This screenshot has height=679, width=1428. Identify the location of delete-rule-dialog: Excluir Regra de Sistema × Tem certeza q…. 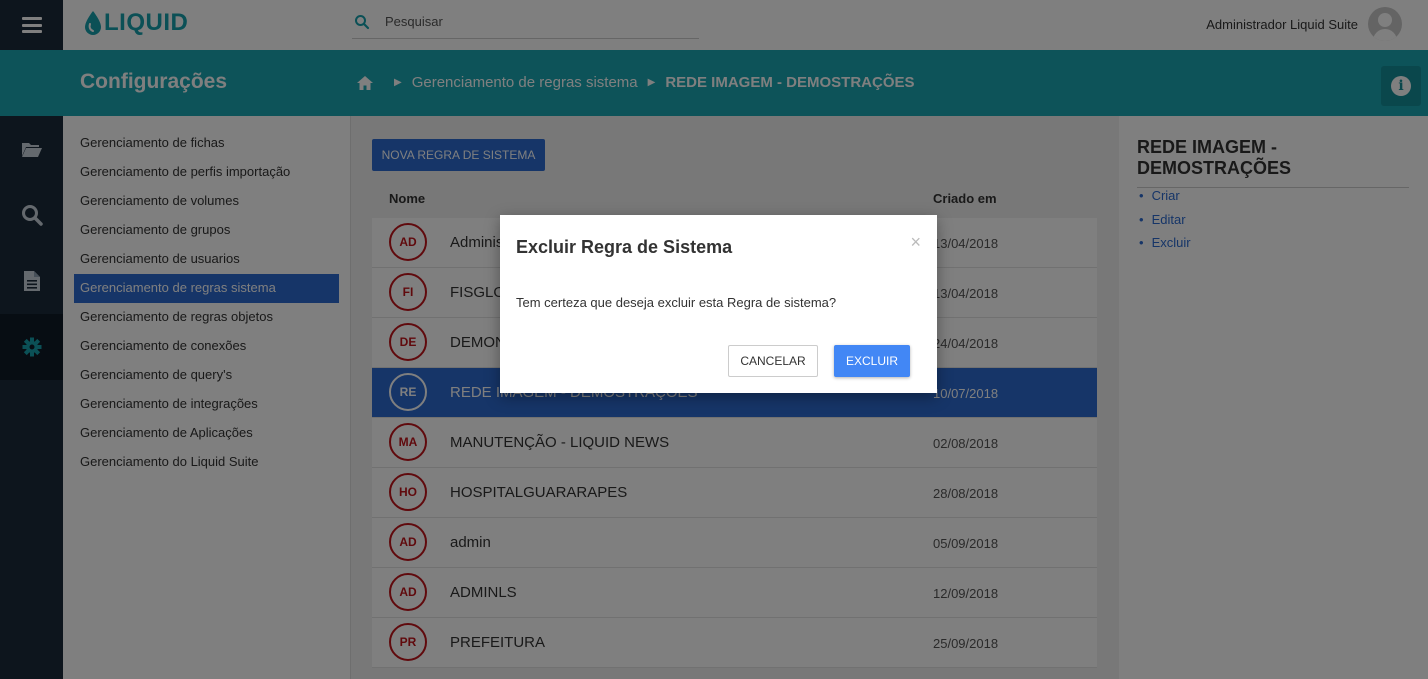
(718, 304).